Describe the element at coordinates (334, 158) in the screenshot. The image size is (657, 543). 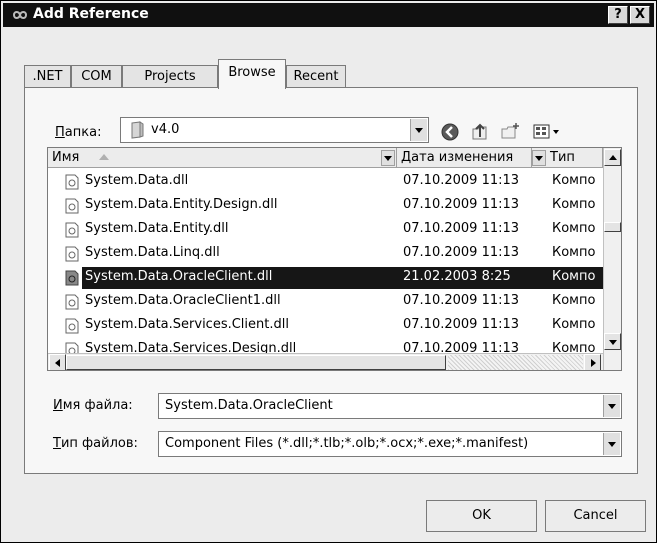
I see `list-header: Имя Дата изменения Тип` at that location.